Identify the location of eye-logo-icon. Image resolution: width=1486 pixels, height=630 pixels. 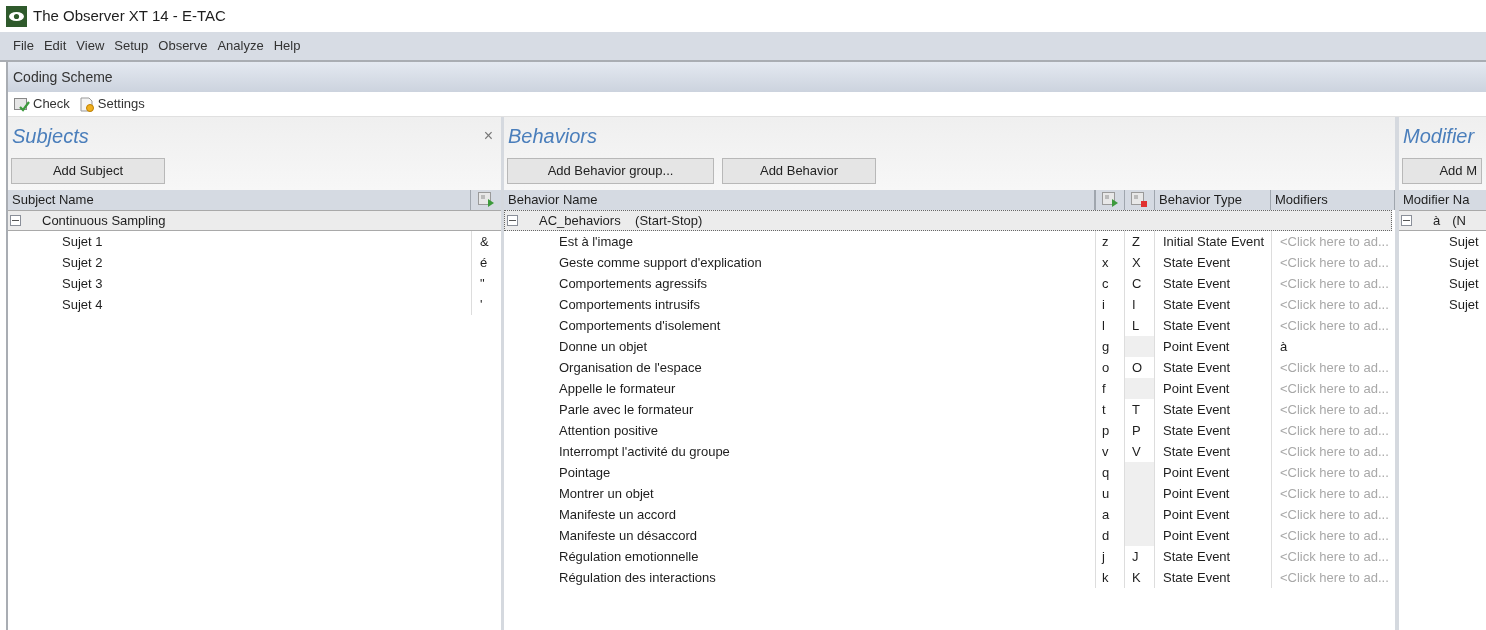
(16, 16).